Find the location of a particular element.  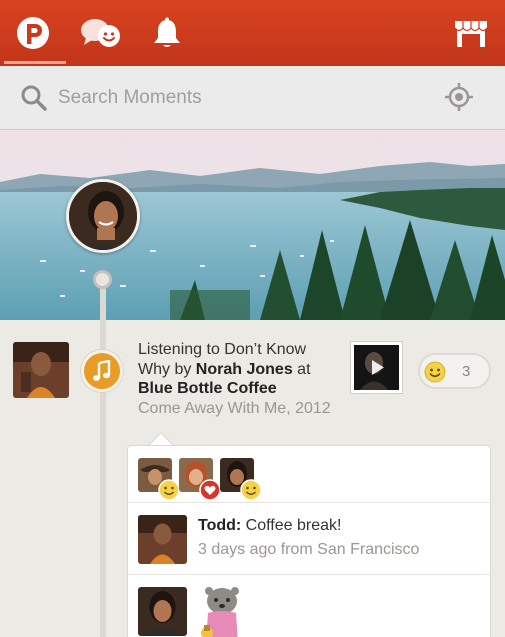

moment-line1: Listening to Don’t Know is located at coordinates (222, 349).